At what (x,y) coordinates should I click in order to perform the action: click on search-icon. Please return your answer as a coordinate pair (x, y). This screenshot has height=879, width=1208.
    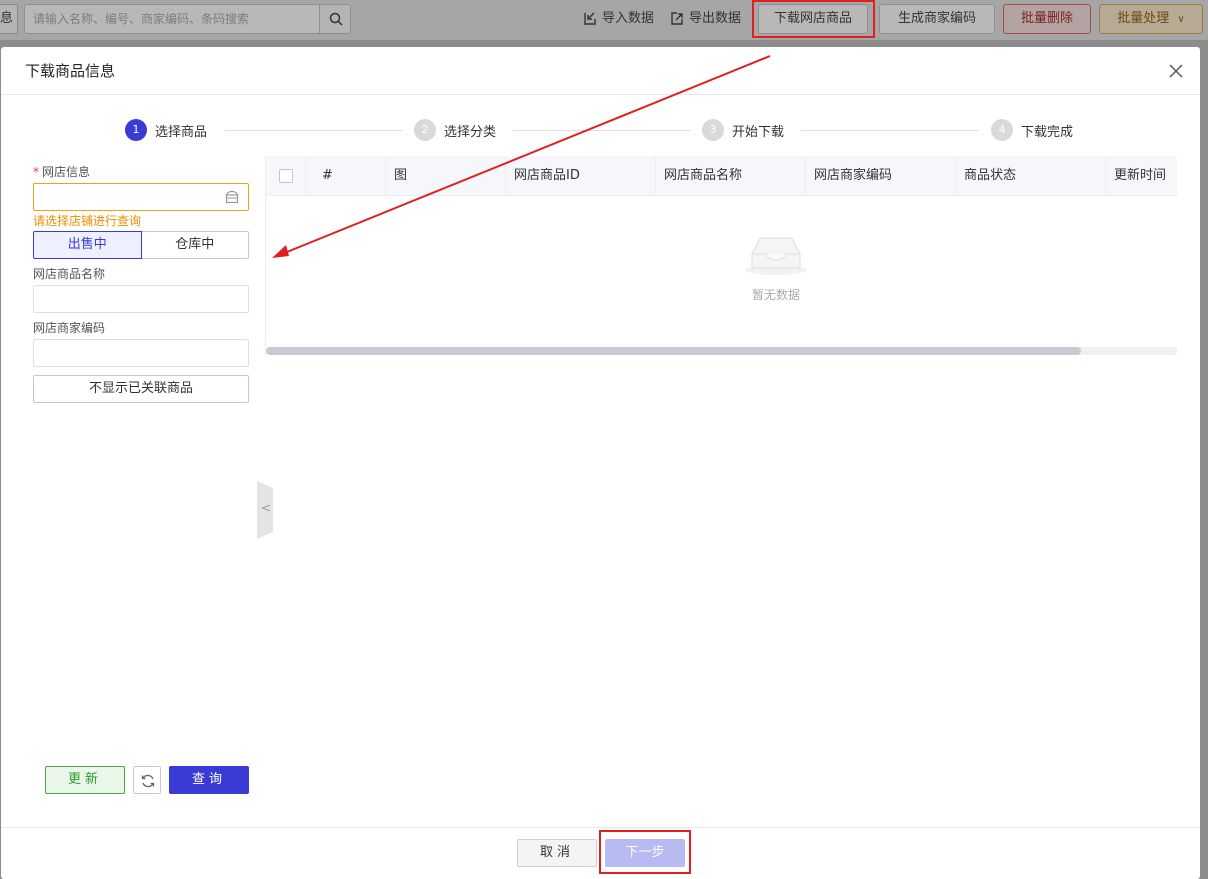
    Looking at the image, I should click on (336, 19).